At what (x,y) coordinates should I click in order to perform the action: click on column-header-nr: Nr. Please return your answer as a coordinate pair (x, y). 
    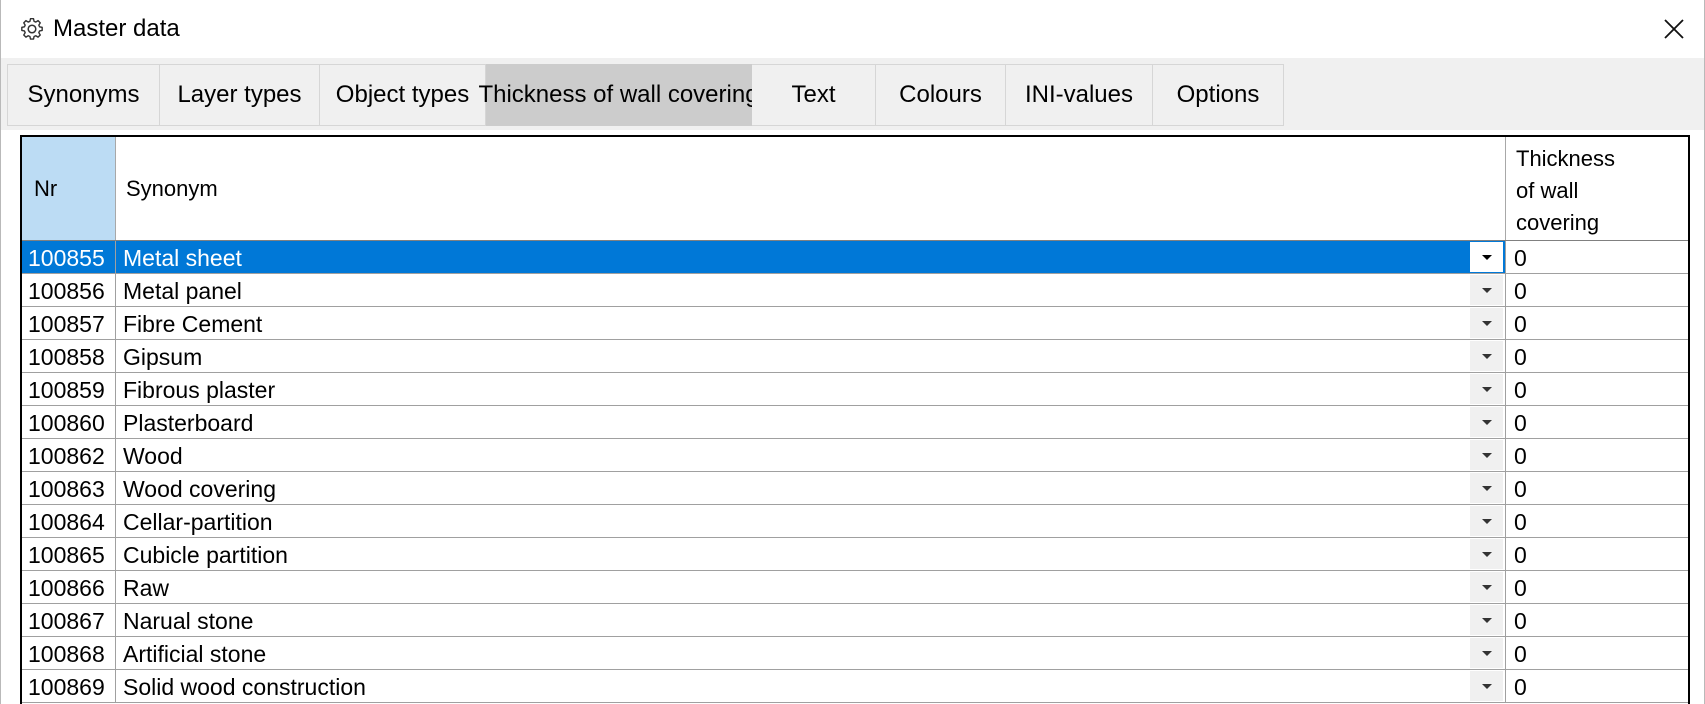
    Looking at the image, I should click on (69, 188).